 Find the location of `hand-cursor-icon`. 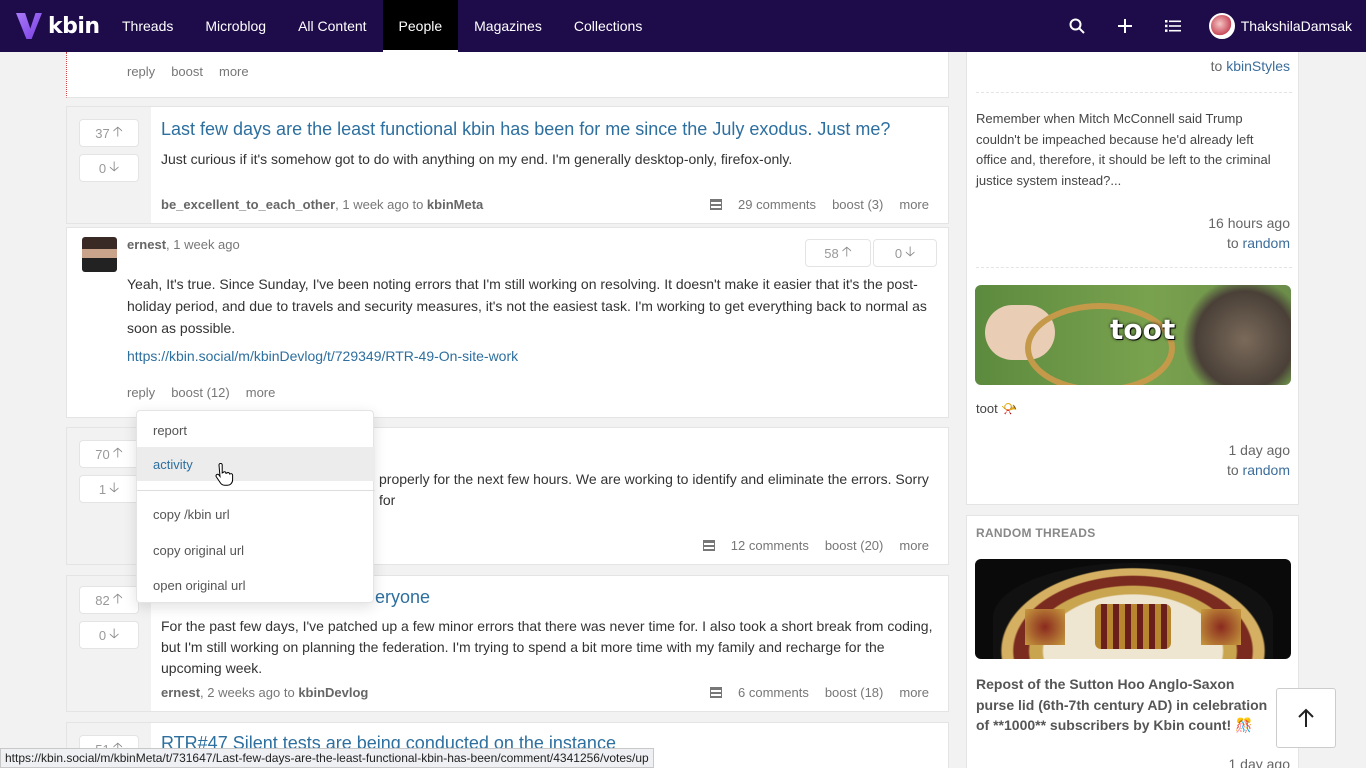

hand-cursor-icon is located at coordinates (224, 474).